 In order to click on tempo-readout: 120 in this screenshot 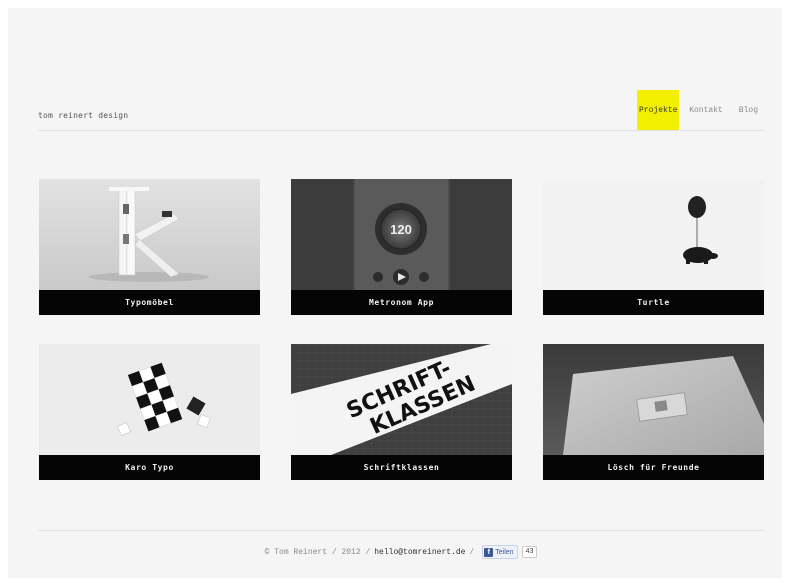, I will do `click(401, 229)`.